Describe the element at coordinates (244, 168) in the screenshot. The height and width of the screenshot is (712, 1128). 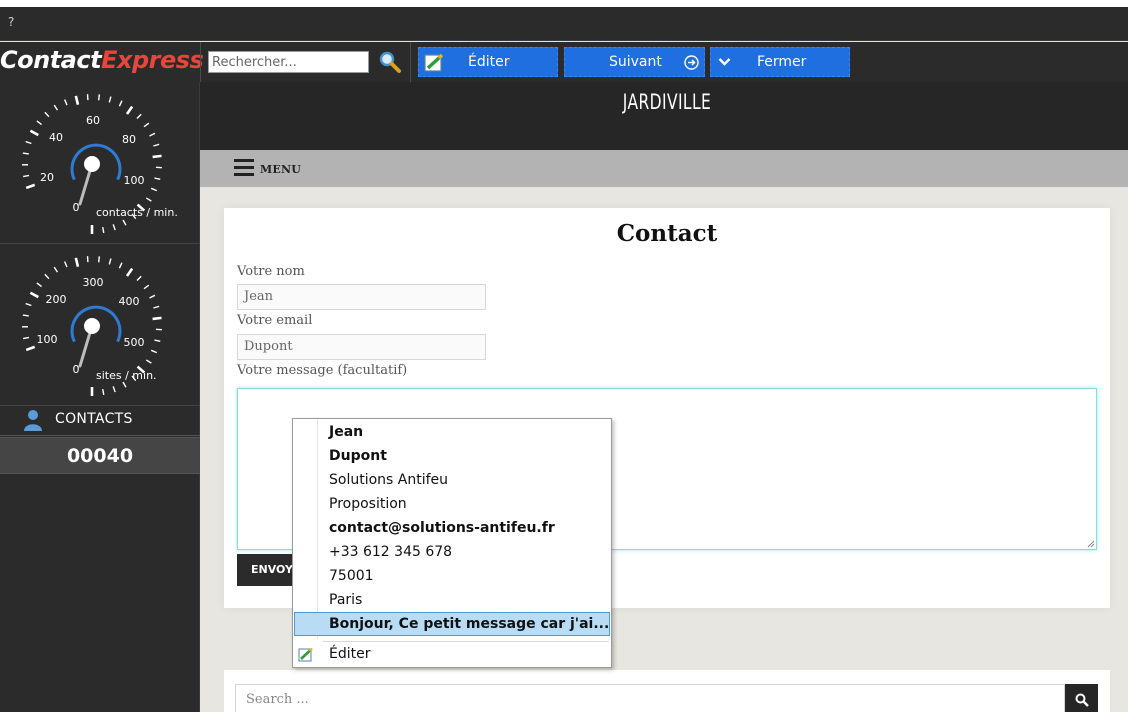
I see `hamburger-icon` at that location.